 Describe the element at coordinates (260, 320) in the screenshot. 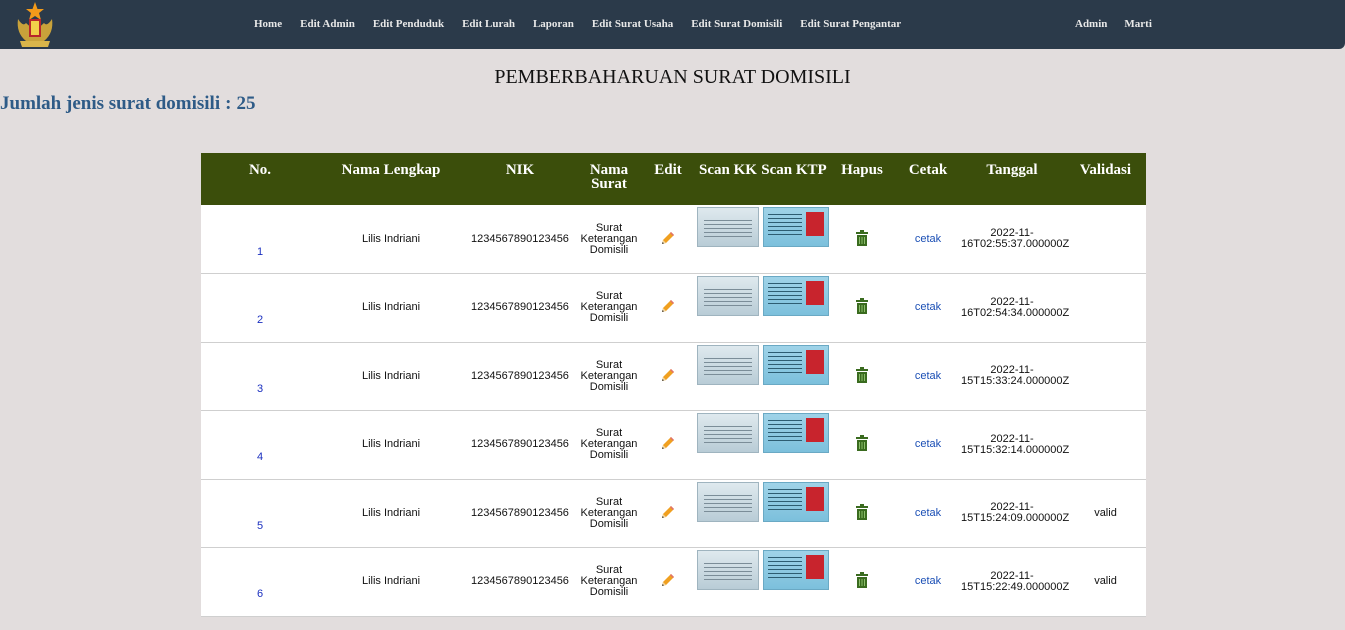

I see `row-number: 2` at that location.